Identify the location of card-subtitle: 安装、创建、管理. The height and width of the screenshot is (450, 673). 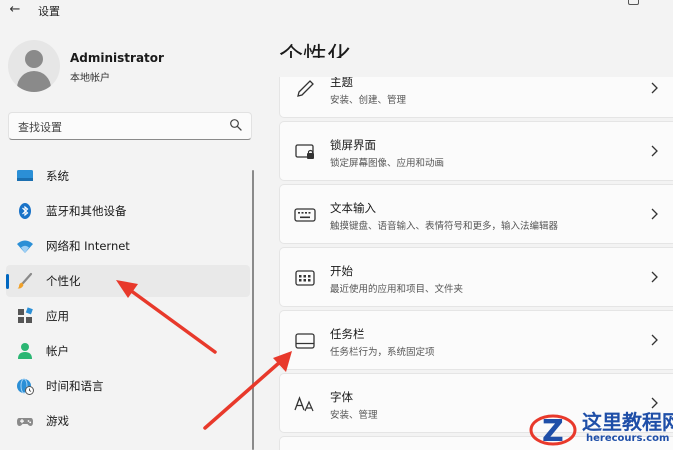
(368, 100).